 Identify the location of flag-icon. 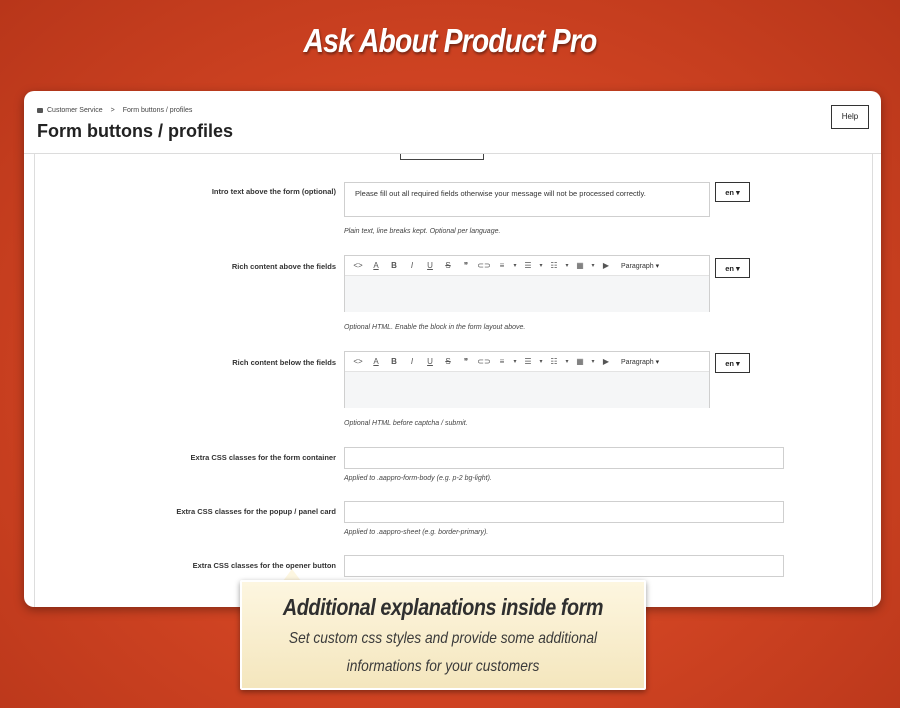
(40, 110).